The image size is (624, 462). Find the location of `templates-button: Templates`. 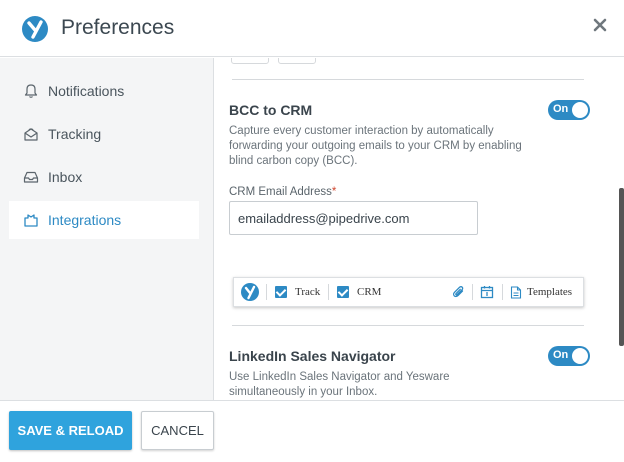

templates-button: Templates is located at coordinates (541, 292).